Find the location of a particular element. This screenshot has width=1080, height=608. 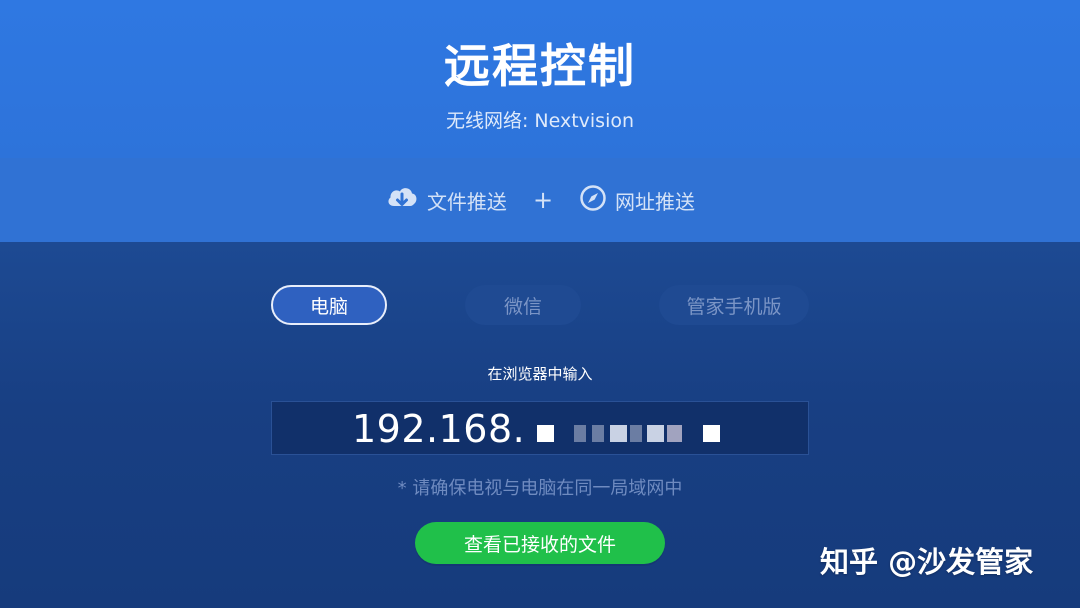

file-push-button: 文件推送 is located at coordinates (446, 200).